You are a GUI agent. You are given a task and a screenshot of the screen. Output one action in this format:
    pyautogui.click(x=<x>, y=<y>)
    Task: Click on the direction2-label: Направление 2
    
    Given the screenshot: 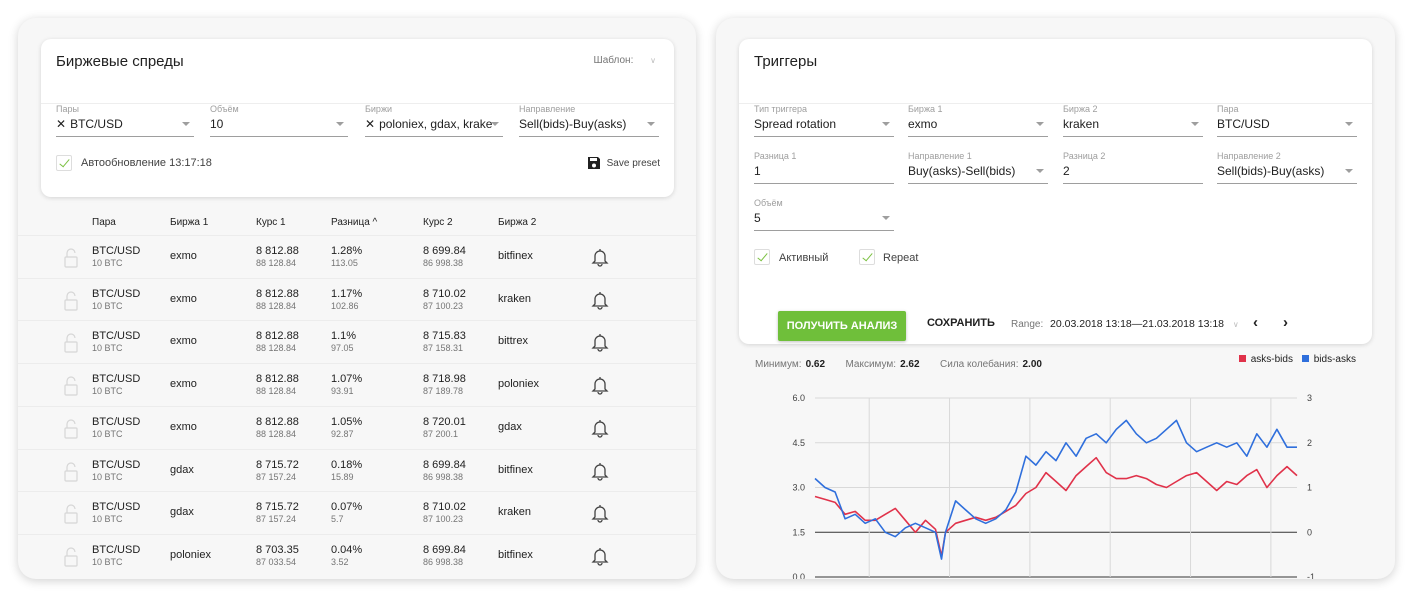 What is the action you would take?
    pyautogui.click(x=1249, y=156)
    